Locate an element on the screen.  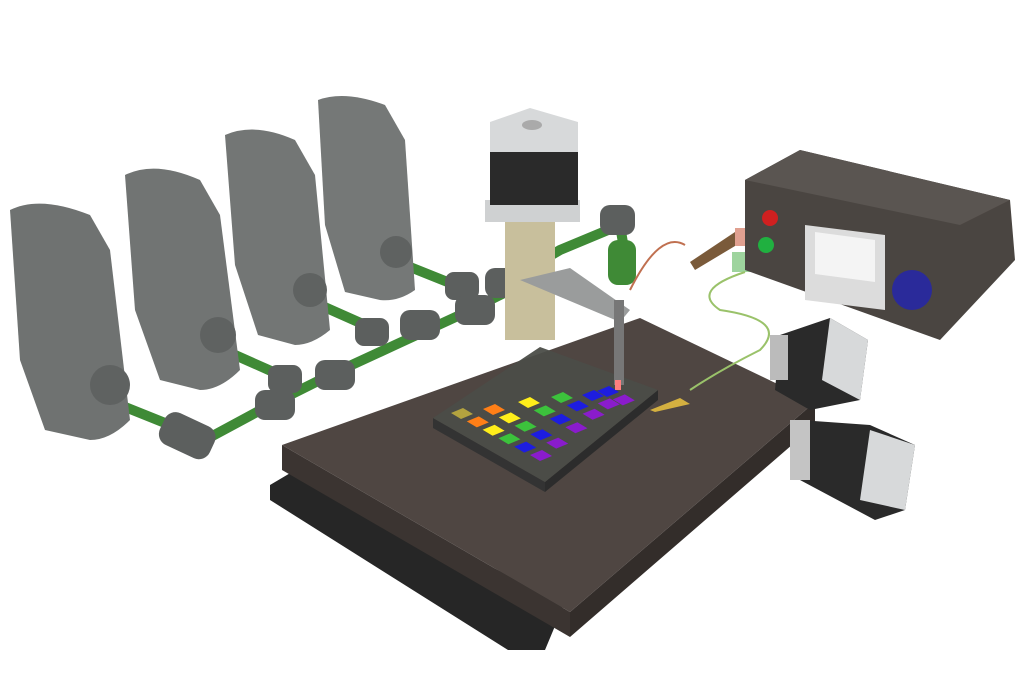
z-axis-column is located at coordinates (532, 224).